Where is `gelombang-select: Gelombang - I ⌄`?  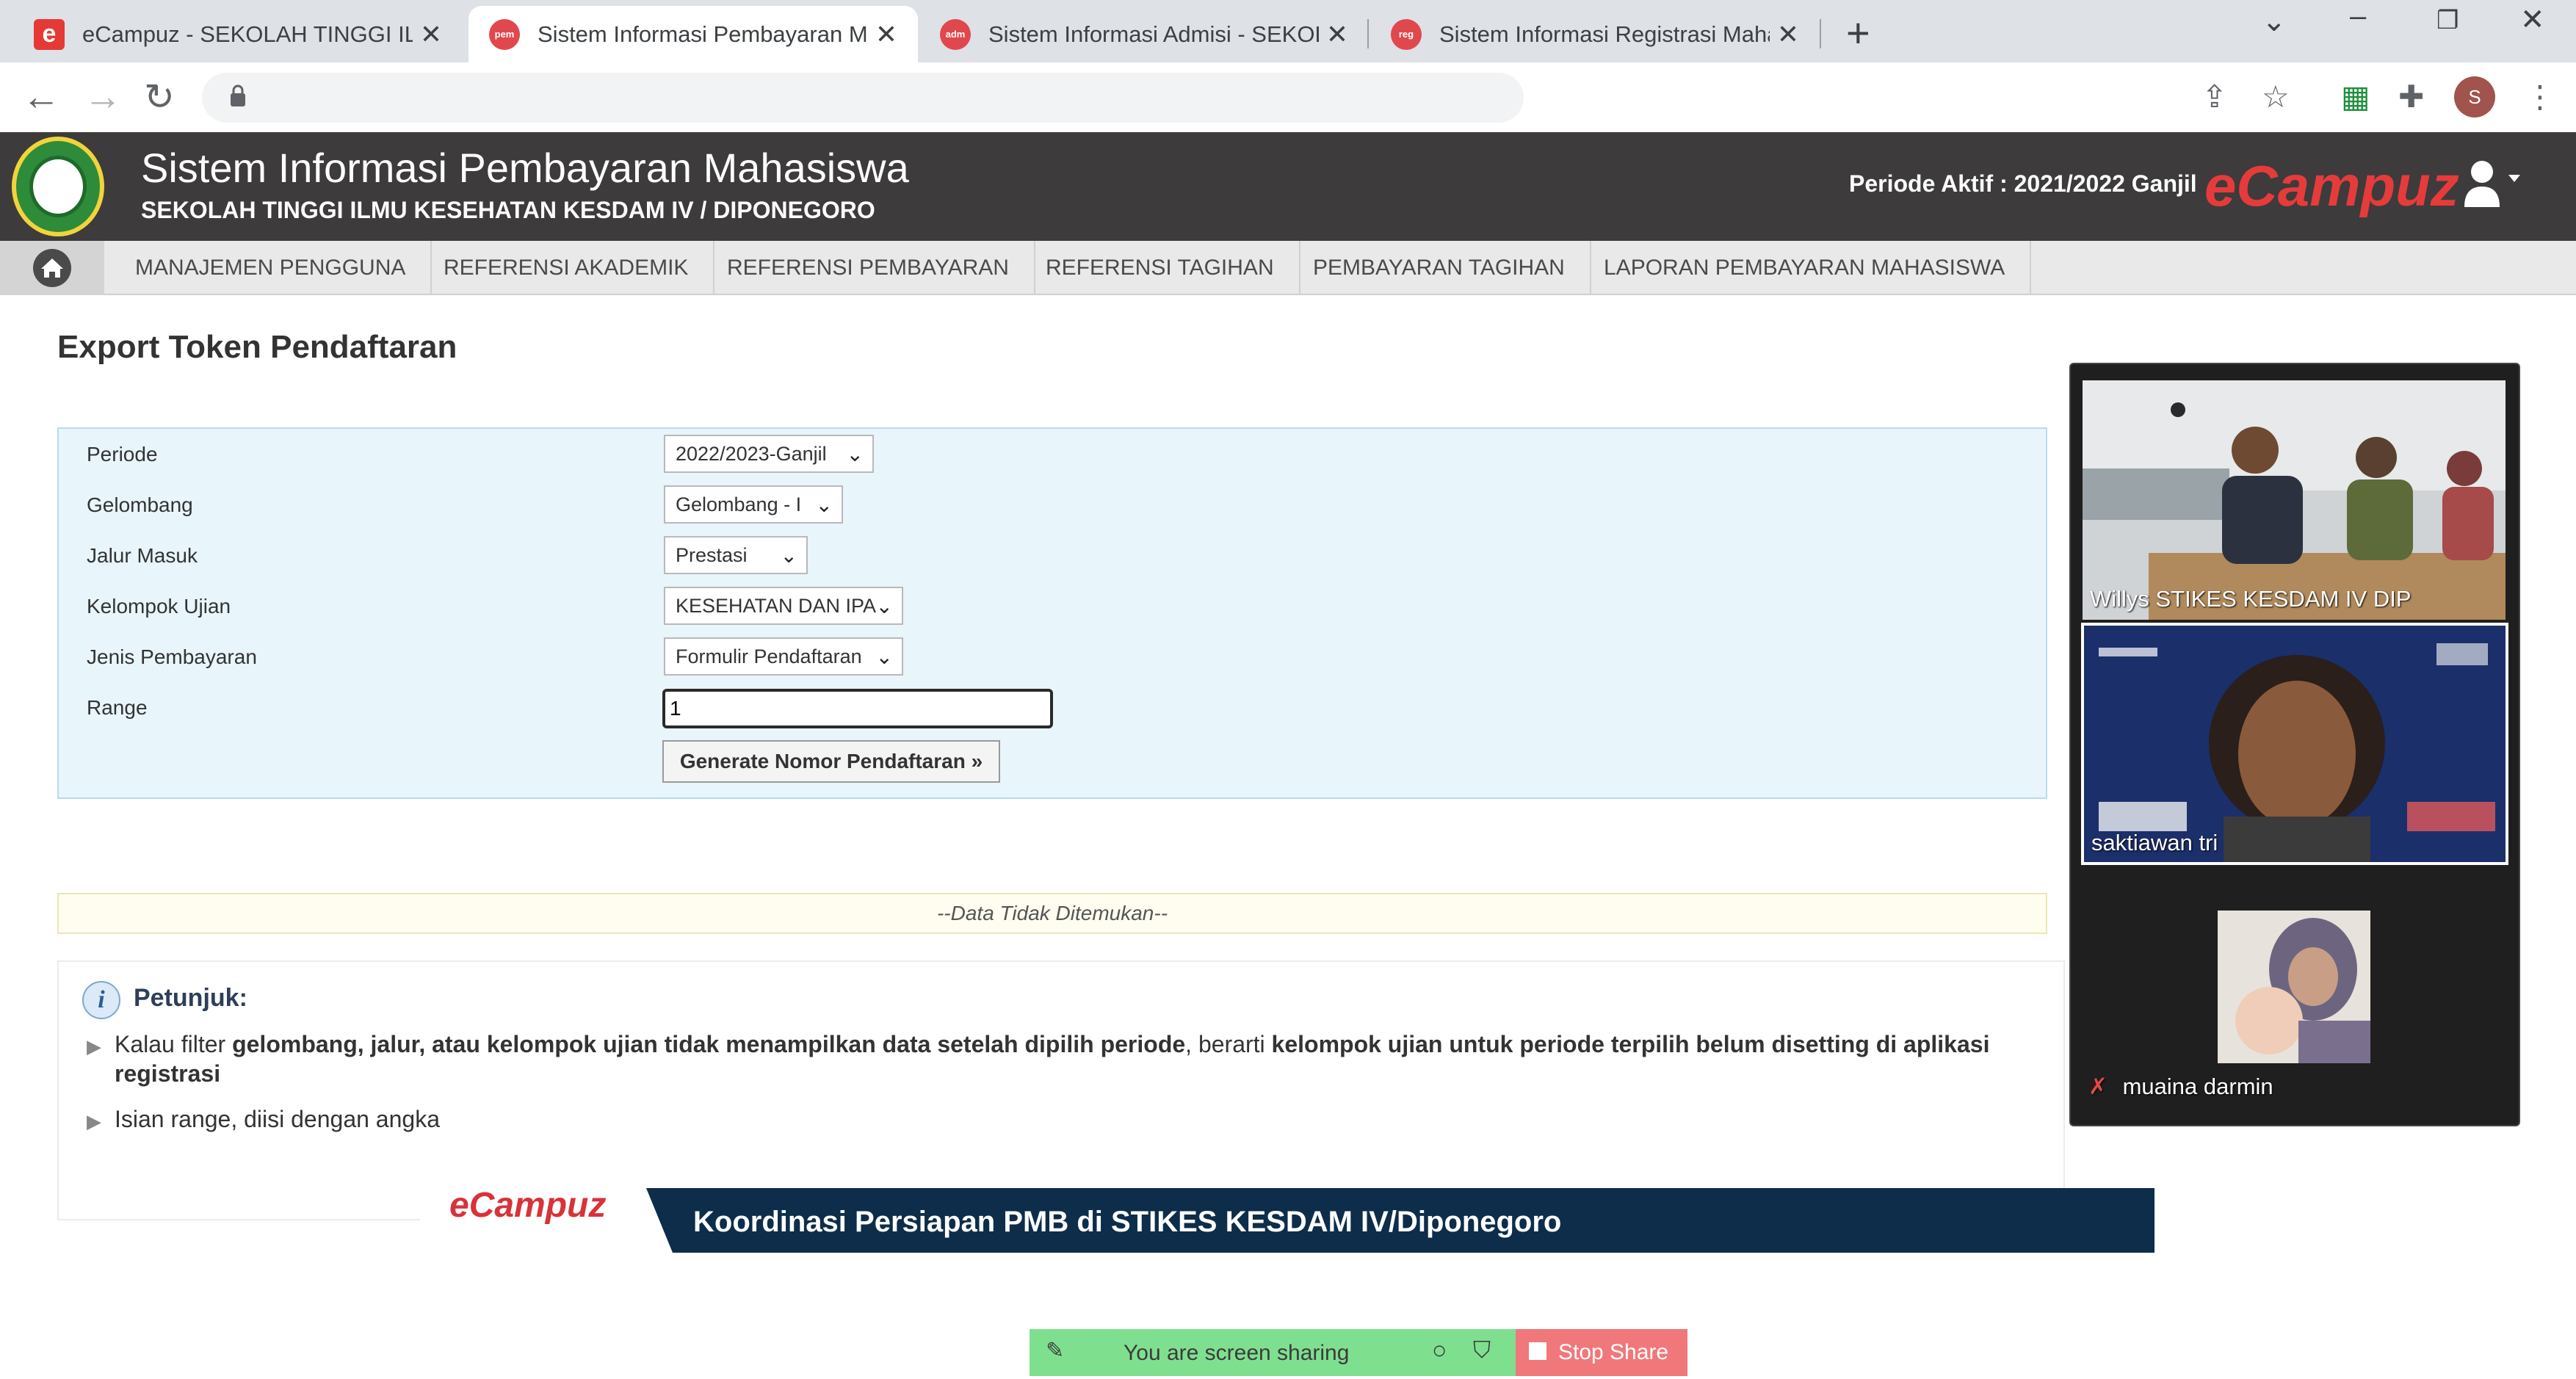
gelombang-select: Gelombang - I ⌄ is located at coordinates (753, 504).